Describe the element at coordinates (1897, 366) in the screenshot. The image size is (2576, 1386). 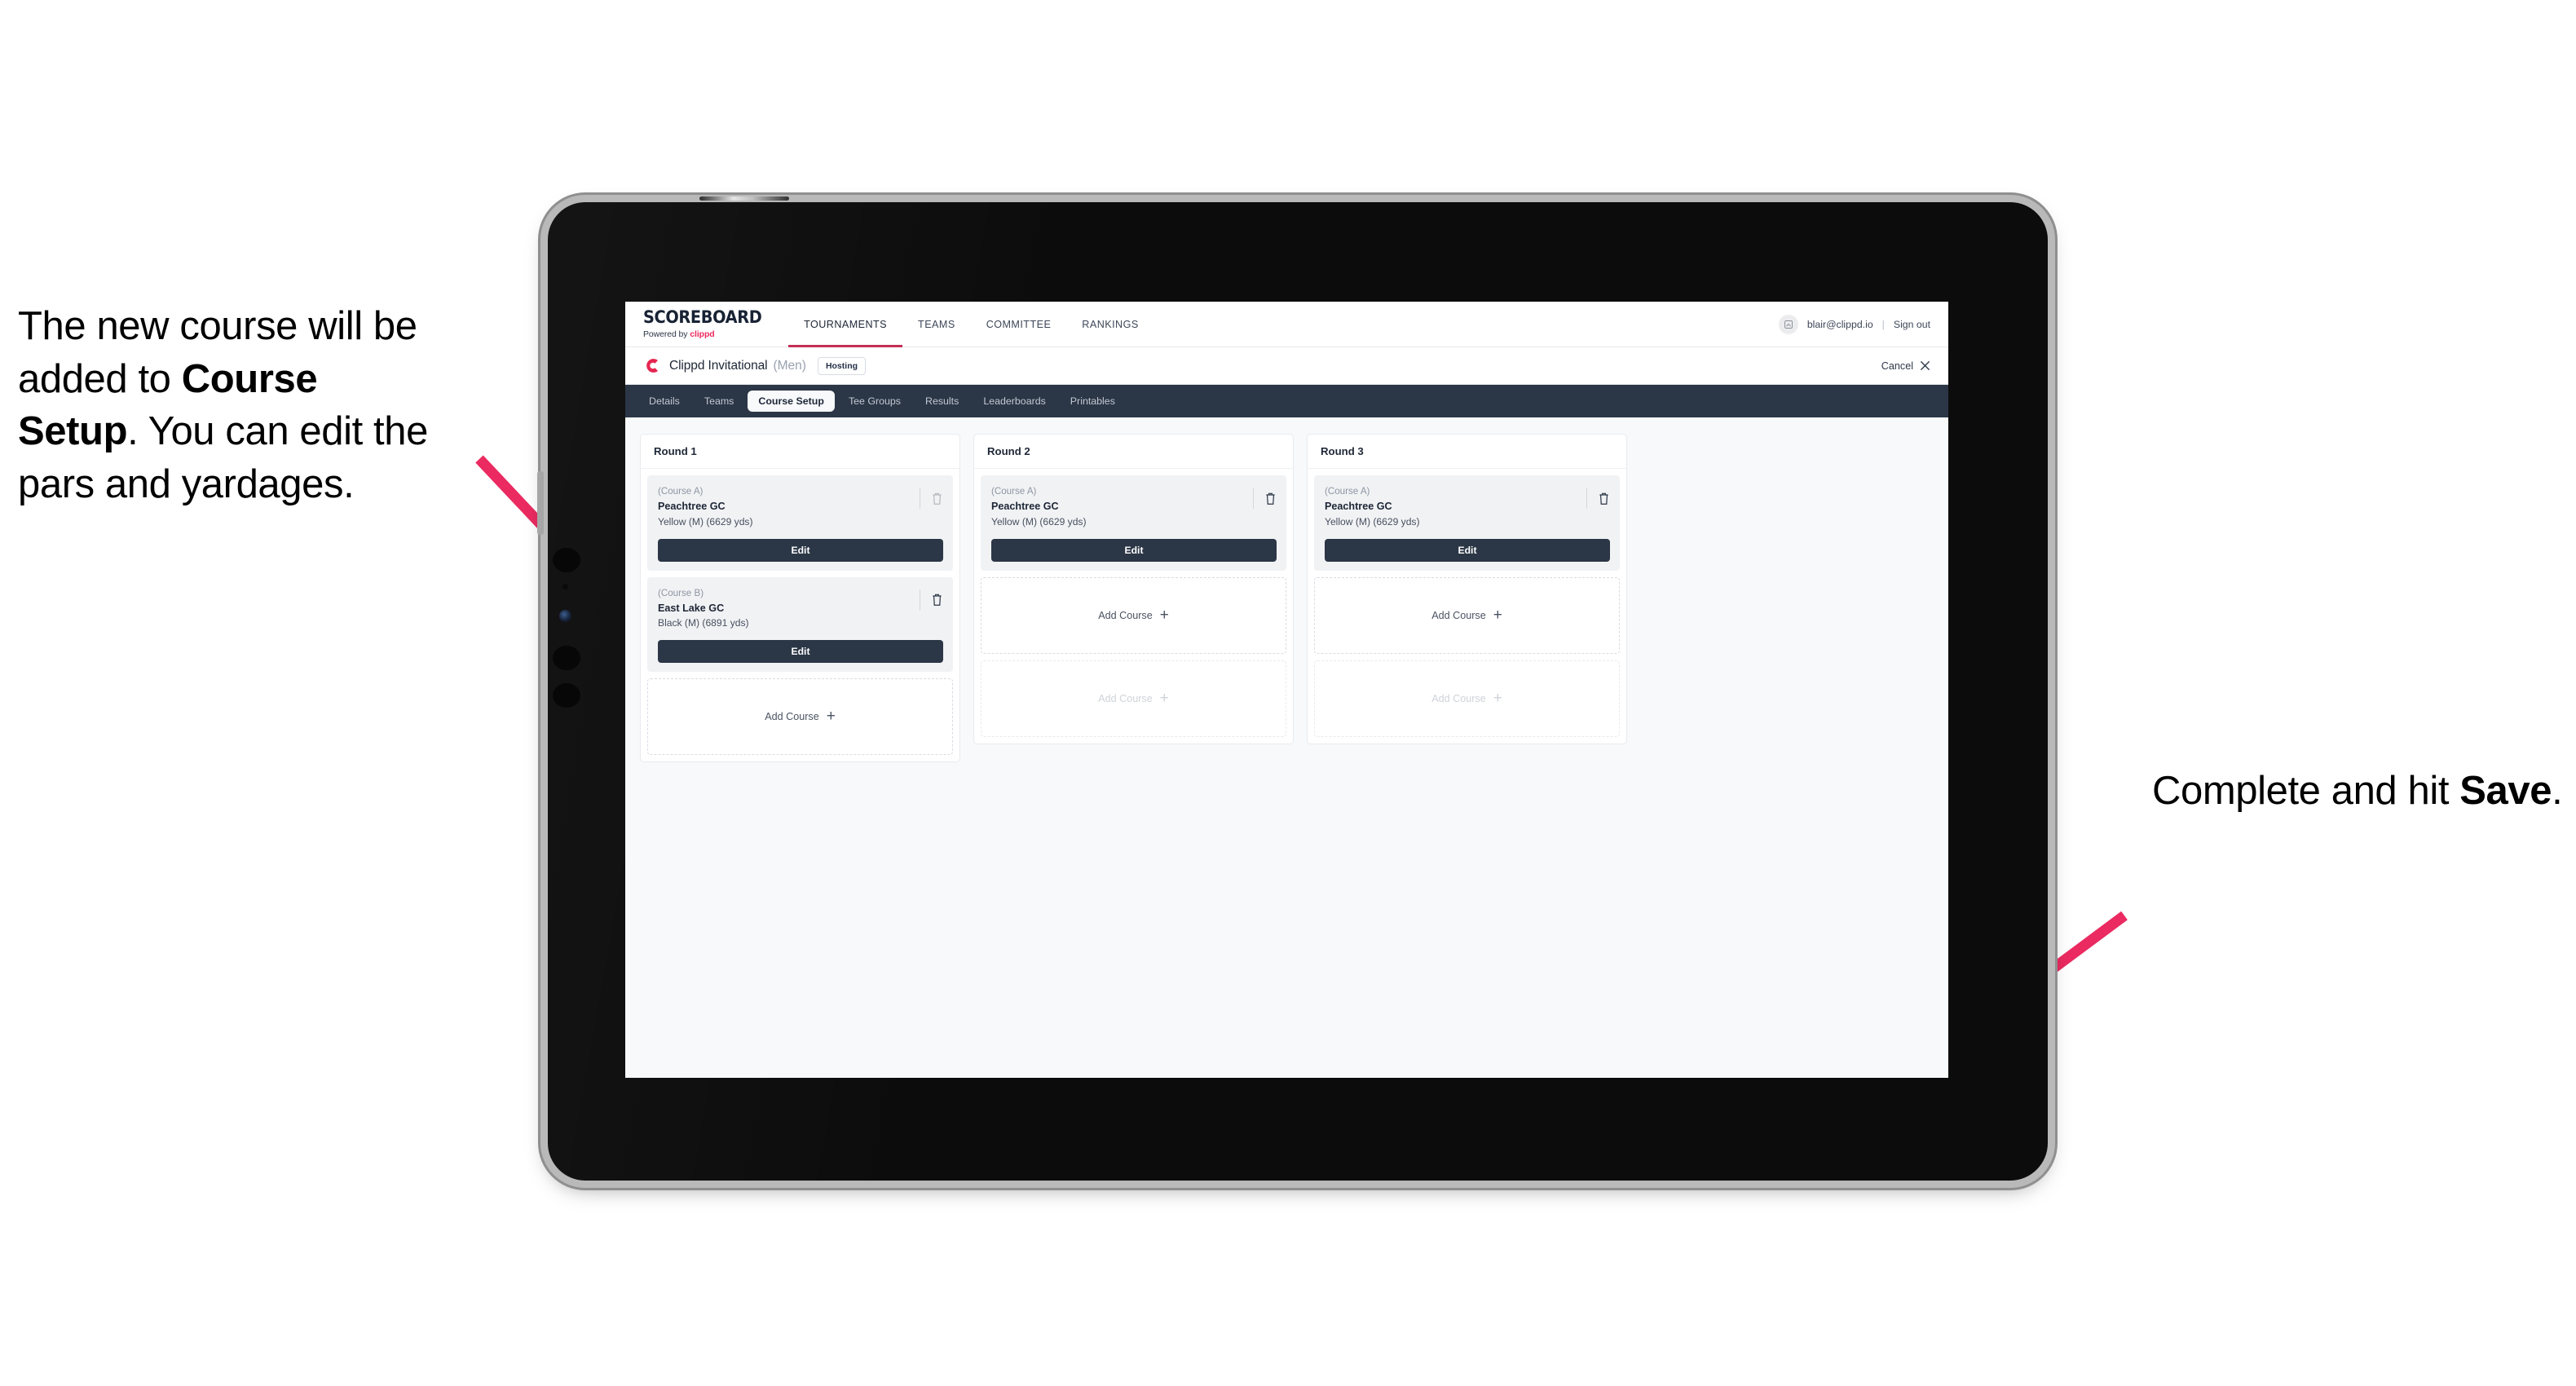
I see `cancel-label: Cancel` at that location.